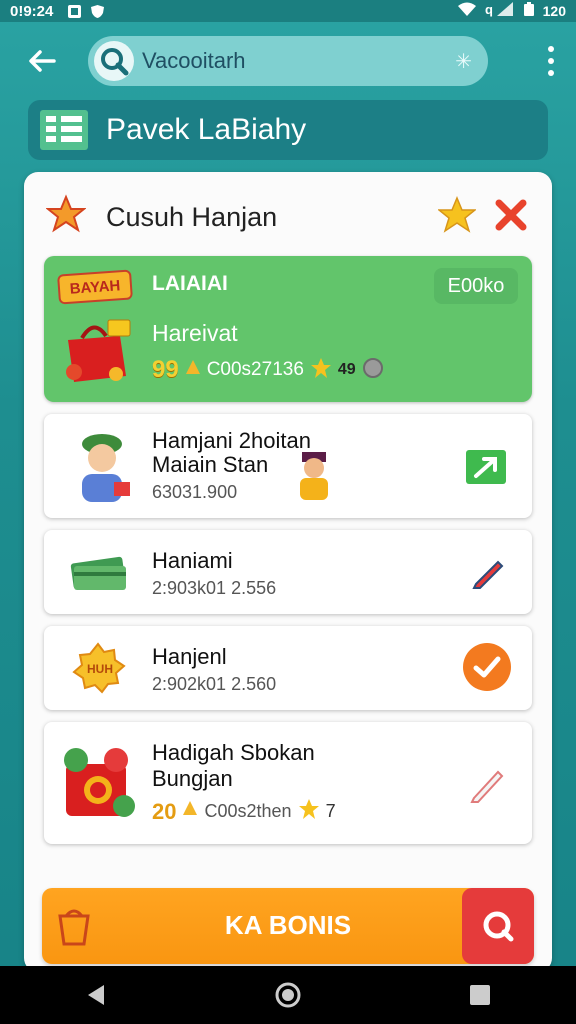 This screenshot has height=1024, width=576. I want to click on nav-home-button, so click(288, 995).